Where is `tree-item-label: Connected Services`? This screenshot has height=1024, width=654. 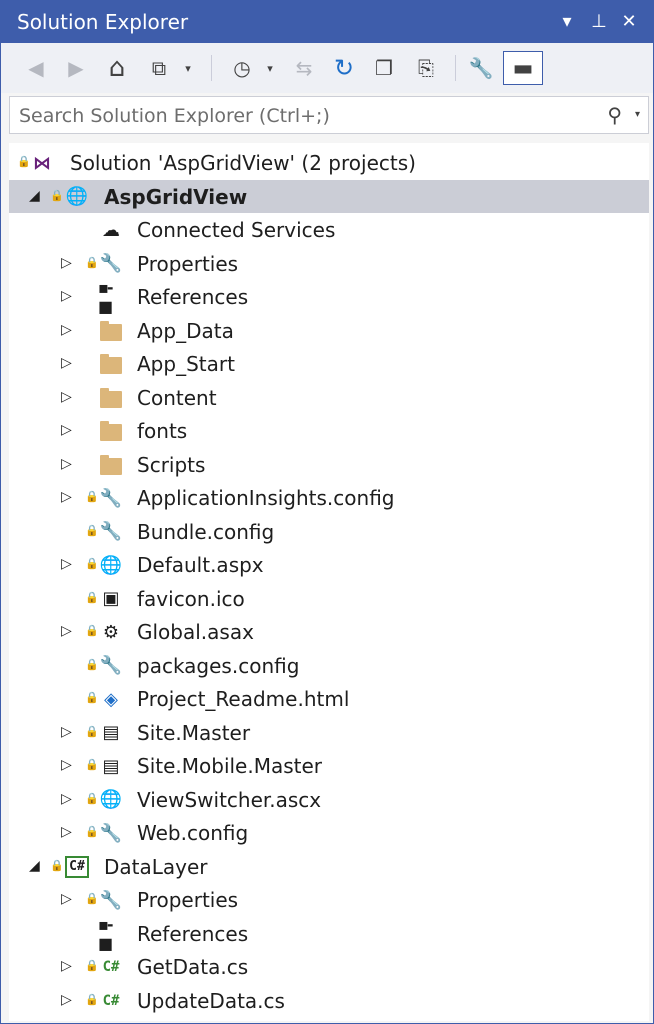
tree-item-label: Connected Services is located at coordinates (236, 230).